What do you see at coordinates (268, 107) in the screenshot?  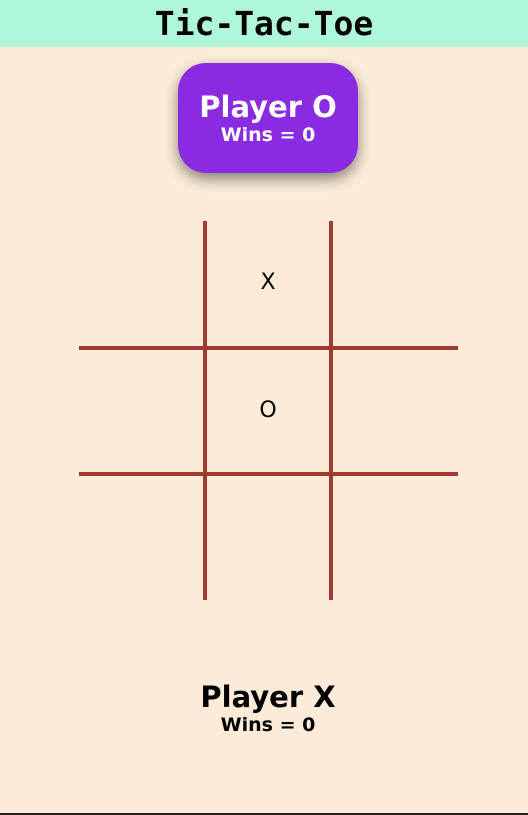 I see `player-o-name: Player O` at bounding box center [268, 107].